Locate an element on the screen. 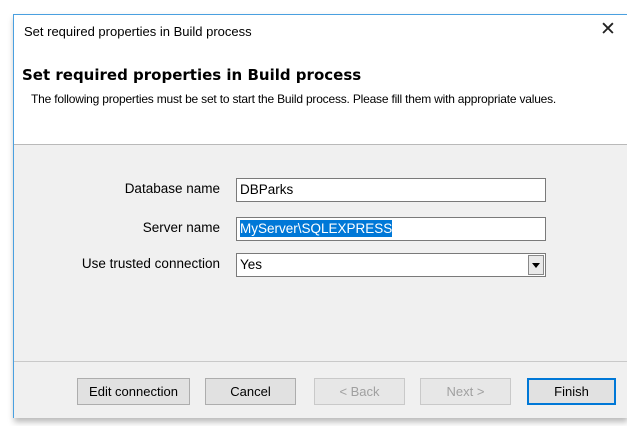  back-button: < Back is located at coordinates (359, 391).